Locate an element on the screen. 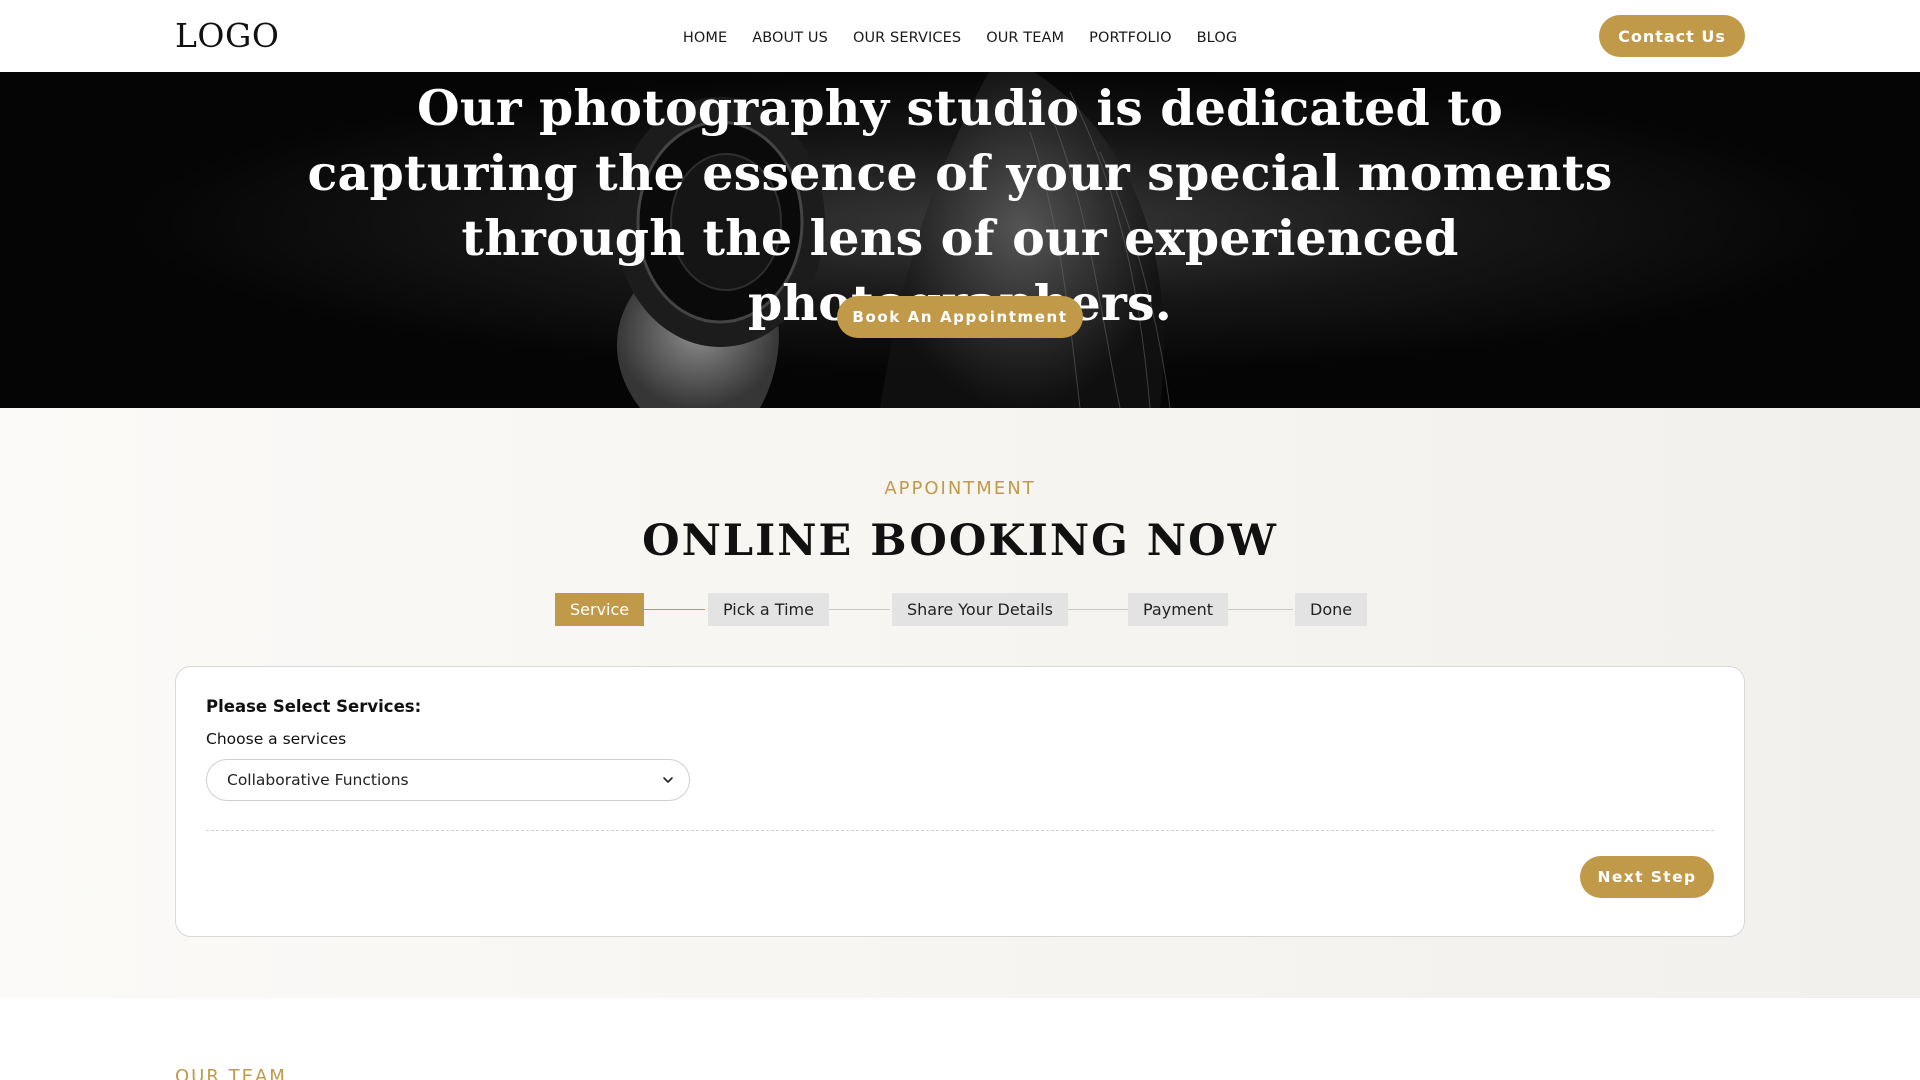  step-pick-a-time: Pick a Time is located at coordinates (768, 609).